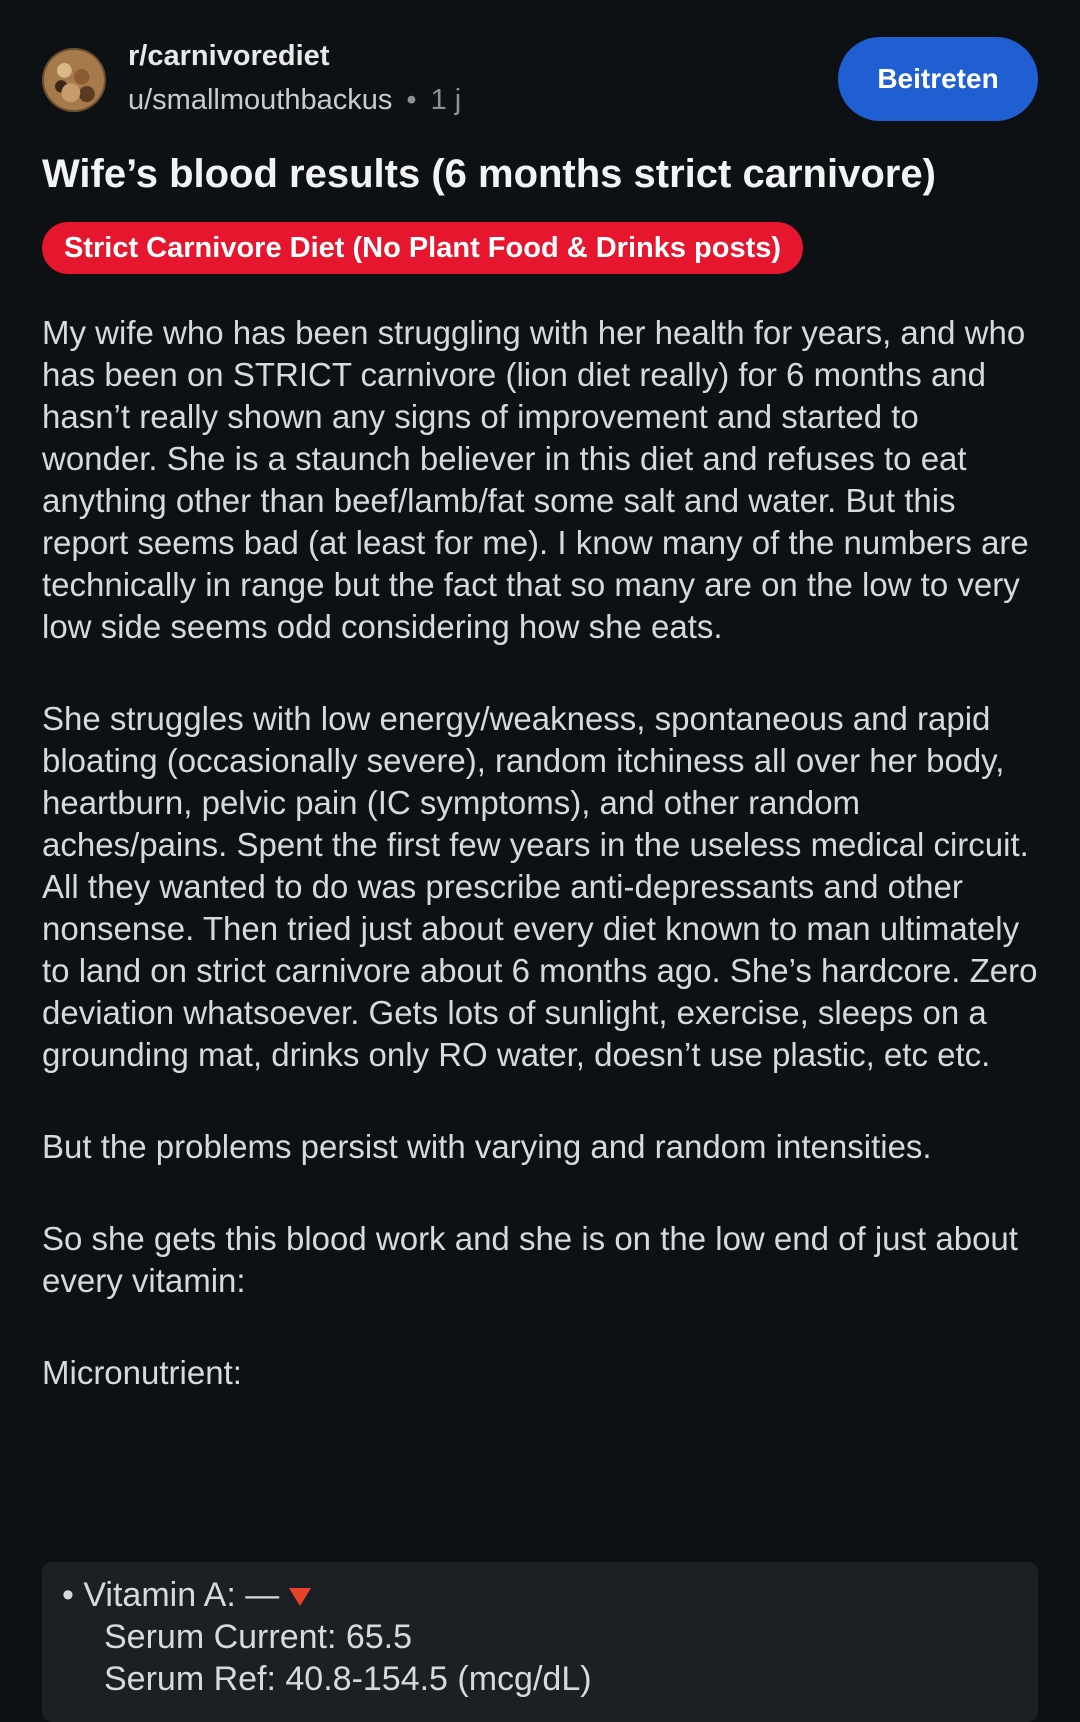  What do you see at coordinates (142, 1372) in the screenshot?
I see `body-paragraph: Micronutrient:` at bounding box center [142, 1372].